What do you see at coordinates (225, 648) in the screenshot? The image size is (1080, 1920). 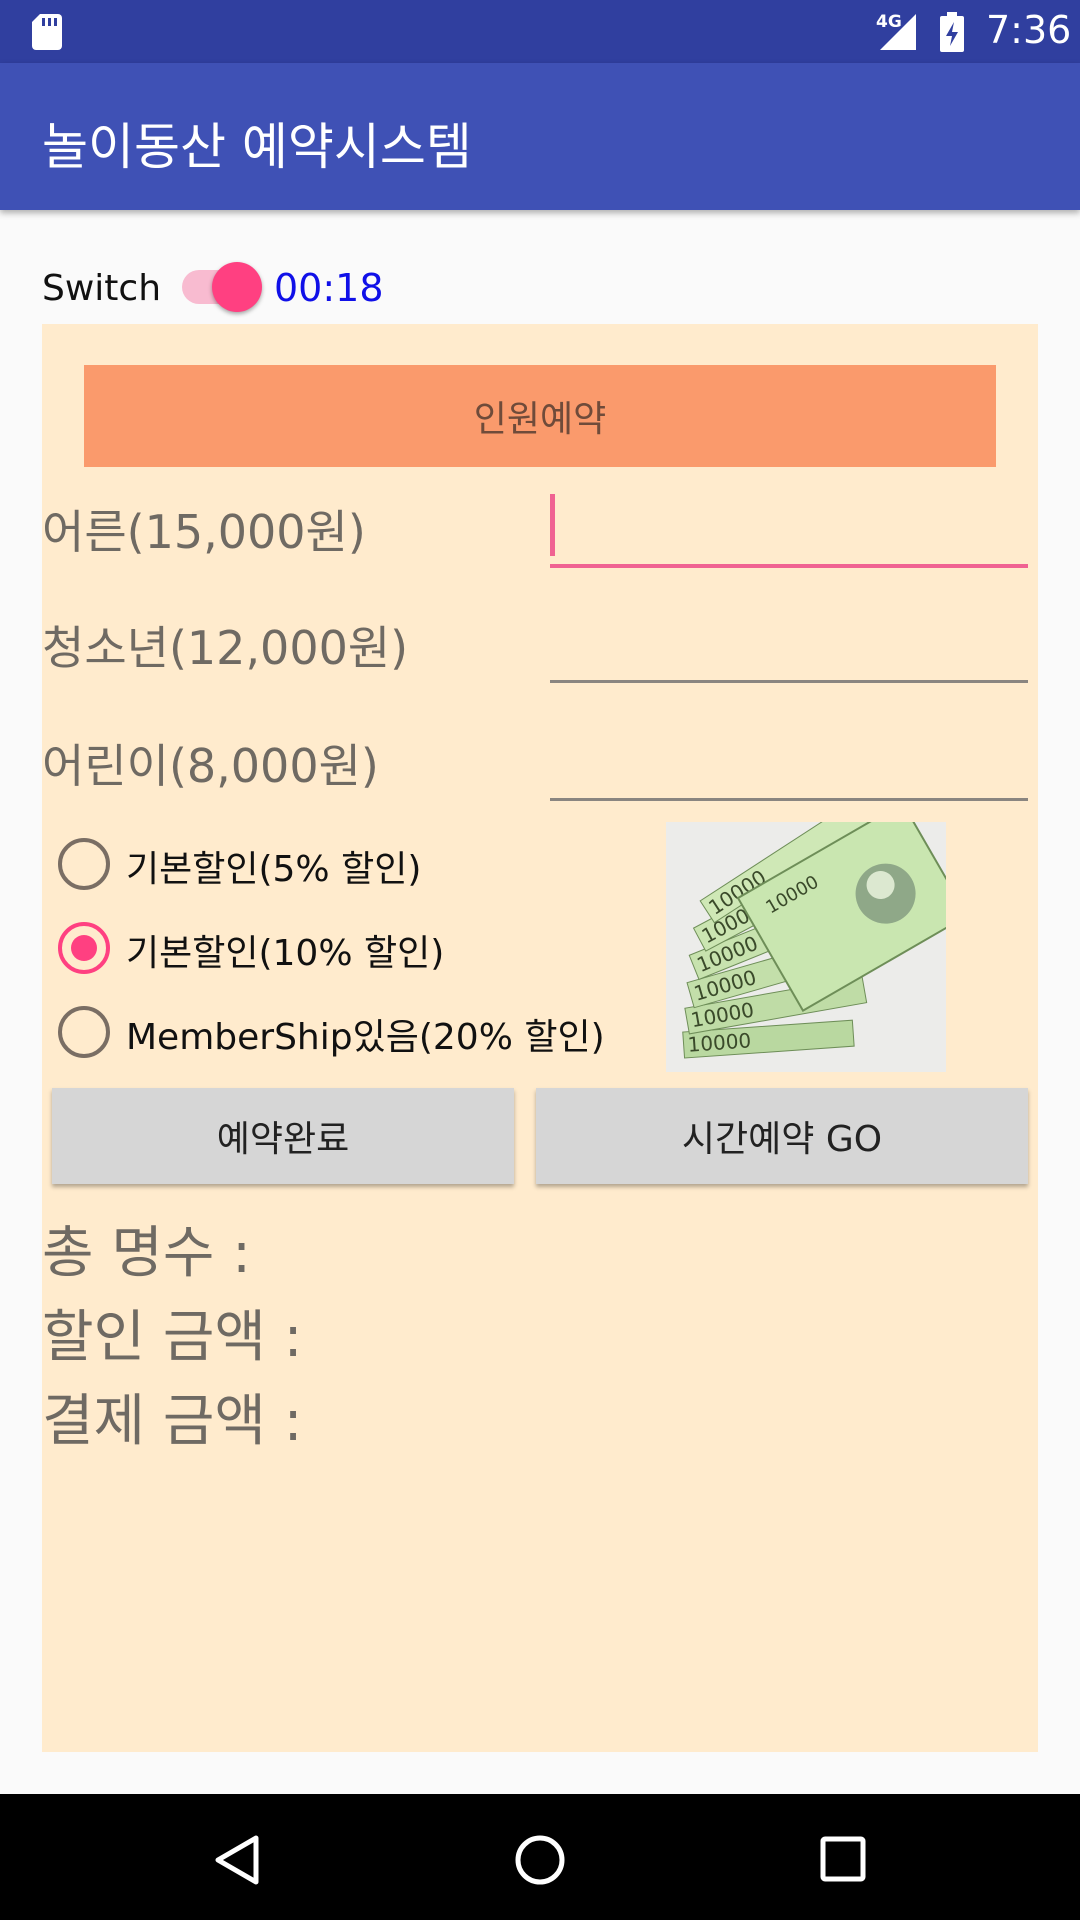 I see `youth-label: 청소년(12,000원)` at bounding box center [225, 648].